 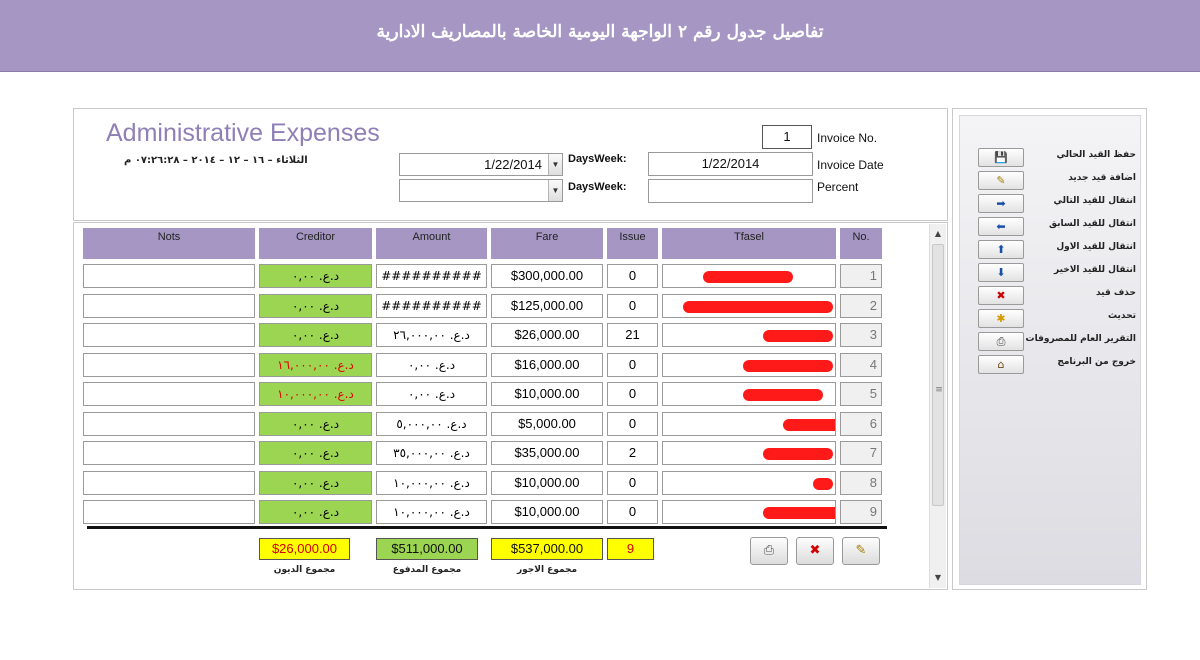 What do you see at coordinates (798, 336) in the screenshot?
I see `redaction-mark` at bounding box center [798, 336].